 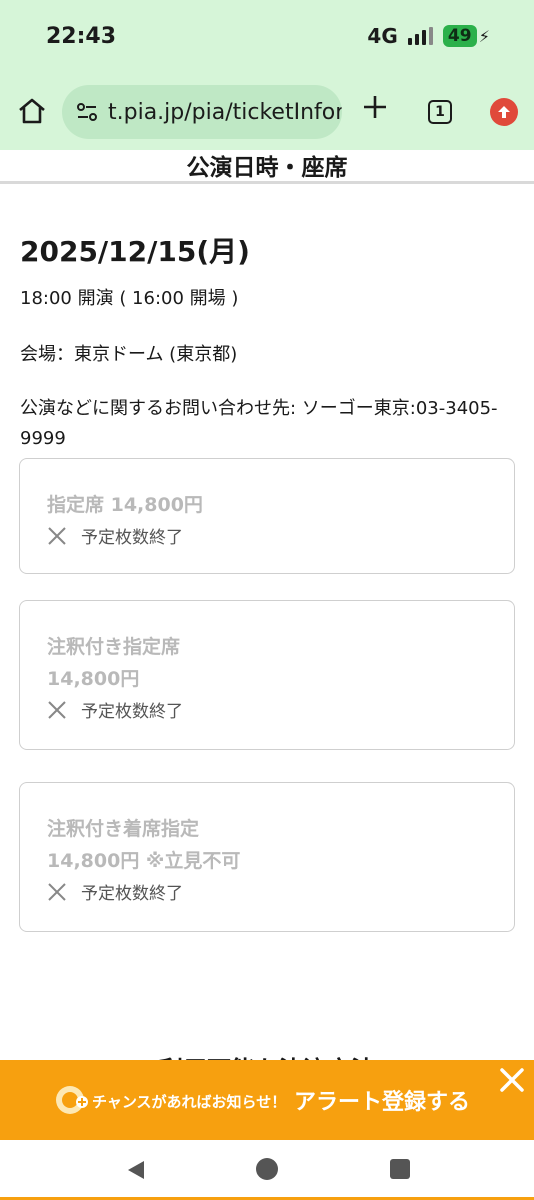 I want to click on update-icon, so click(x=504, y=112).